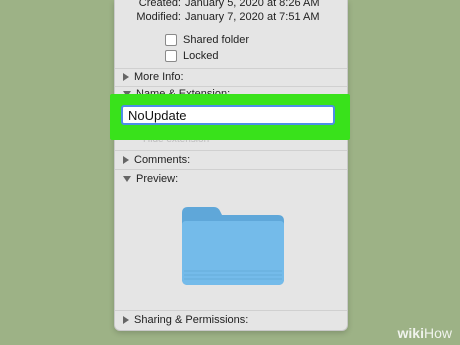 Image resolution: width=460 pixels, height=345 pixels. Describe the element at coordinates (252, 17) in the screenshot. I see `modified-value: January 7, 2020 at 7:51 AM` at that location.